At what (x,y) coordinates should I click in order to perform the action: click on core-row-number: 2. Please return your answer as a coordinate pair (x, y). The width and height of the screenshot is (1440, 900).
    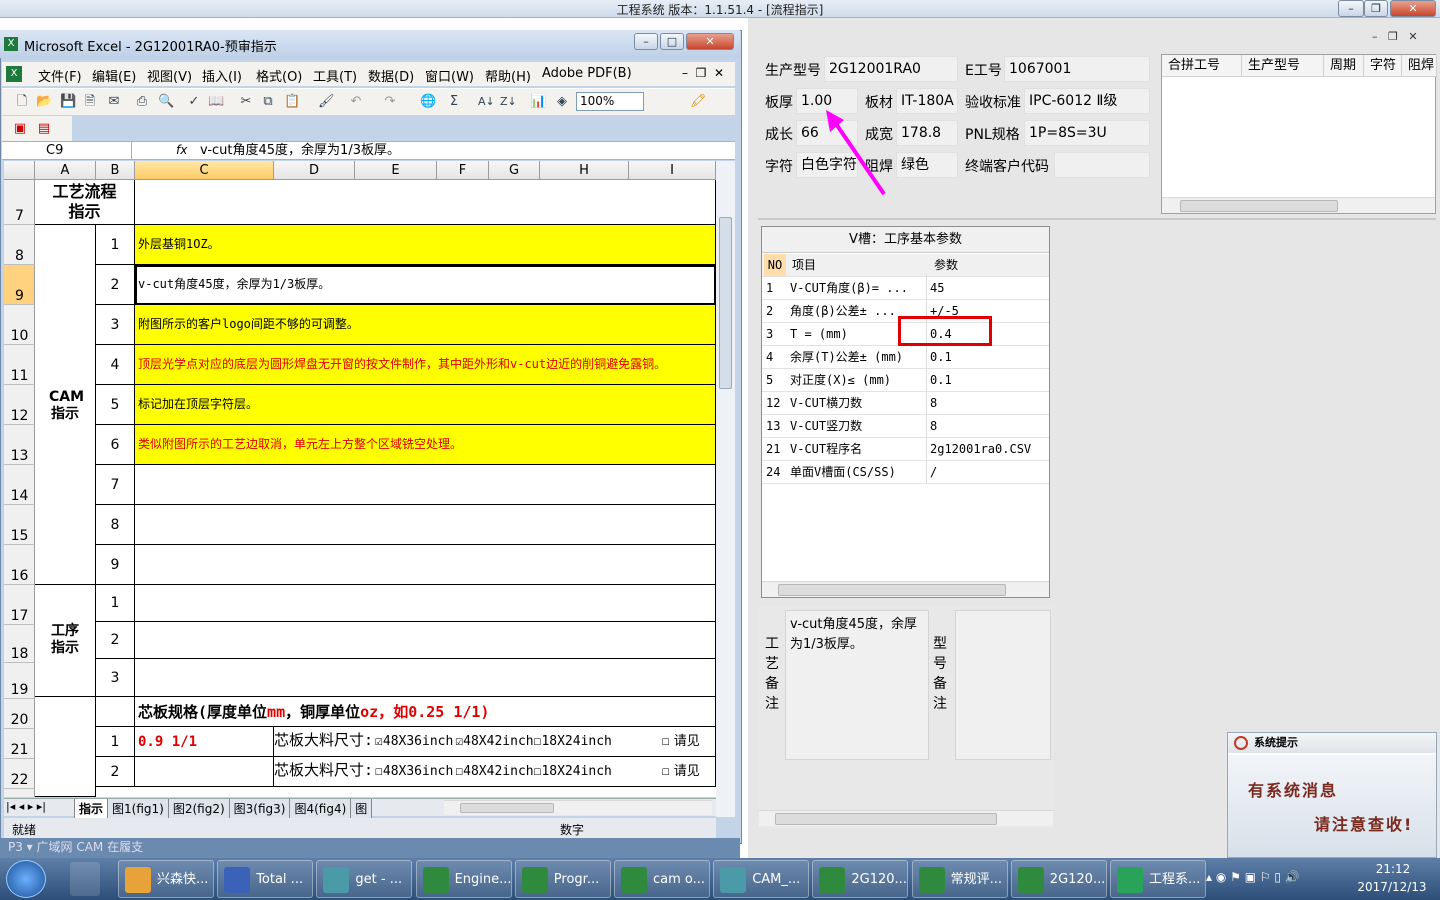
    Looking at the image, I should click on (115, 772).